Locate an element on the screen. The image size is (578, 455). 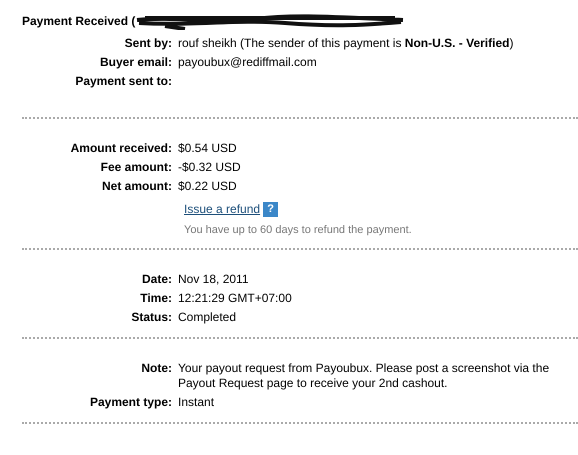
field-value: payoubux@rediffmail.com is located at coordinates (248, 62).